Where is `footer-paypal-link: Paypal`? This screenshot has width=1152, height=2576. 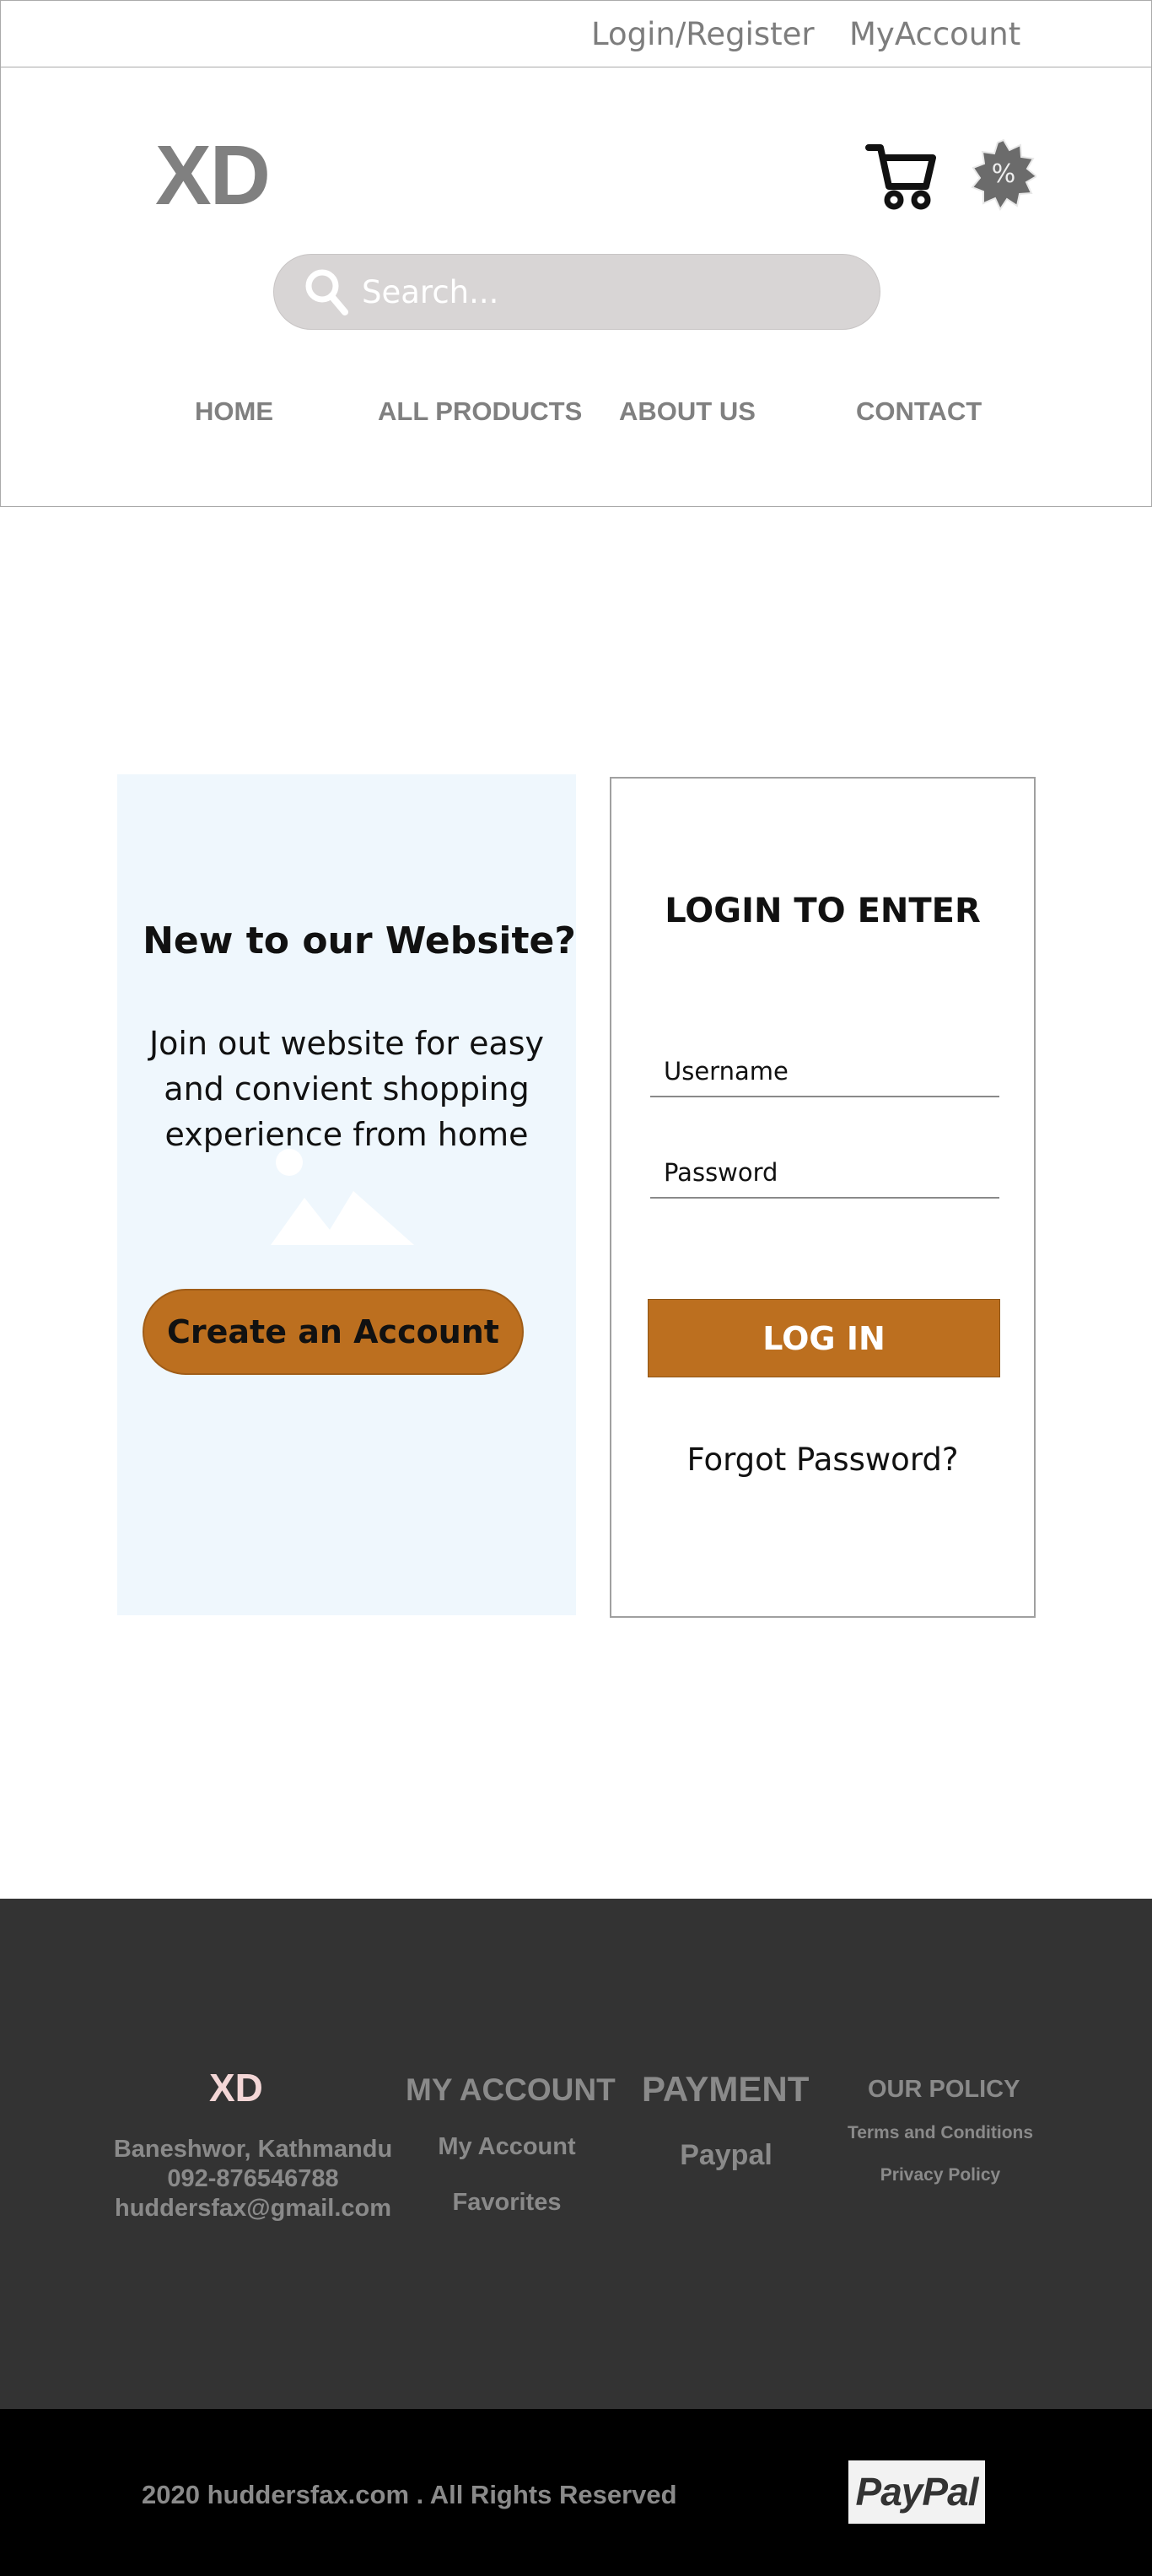 footer-paypal-link: Paypal is located at coordinates (726, 2155).